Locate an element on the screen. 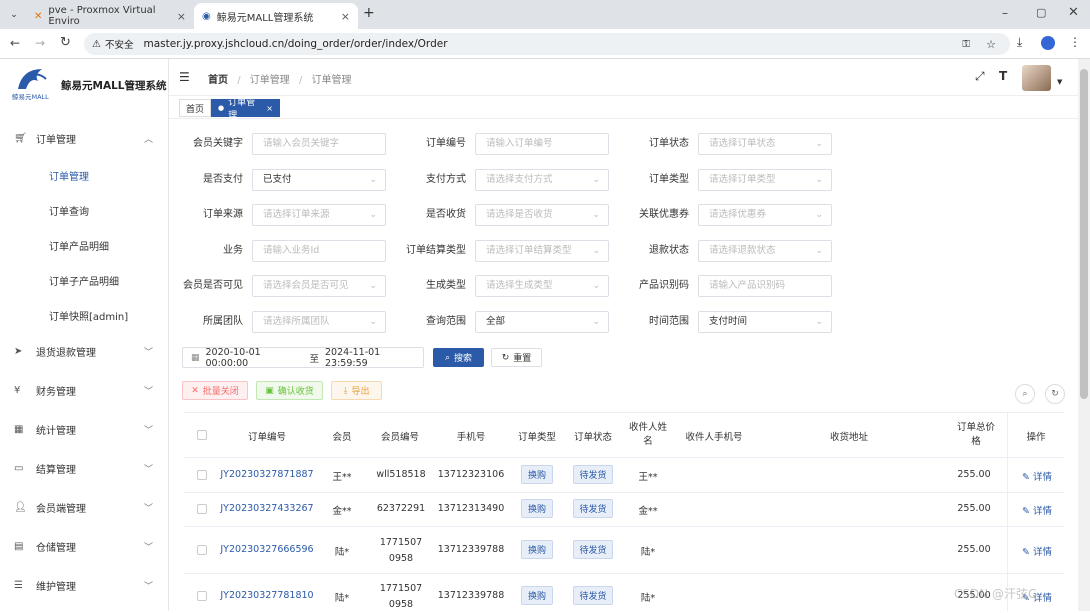  order-source-select: 请选择订单来源 ⌄ is located at coordinates (319, 215).